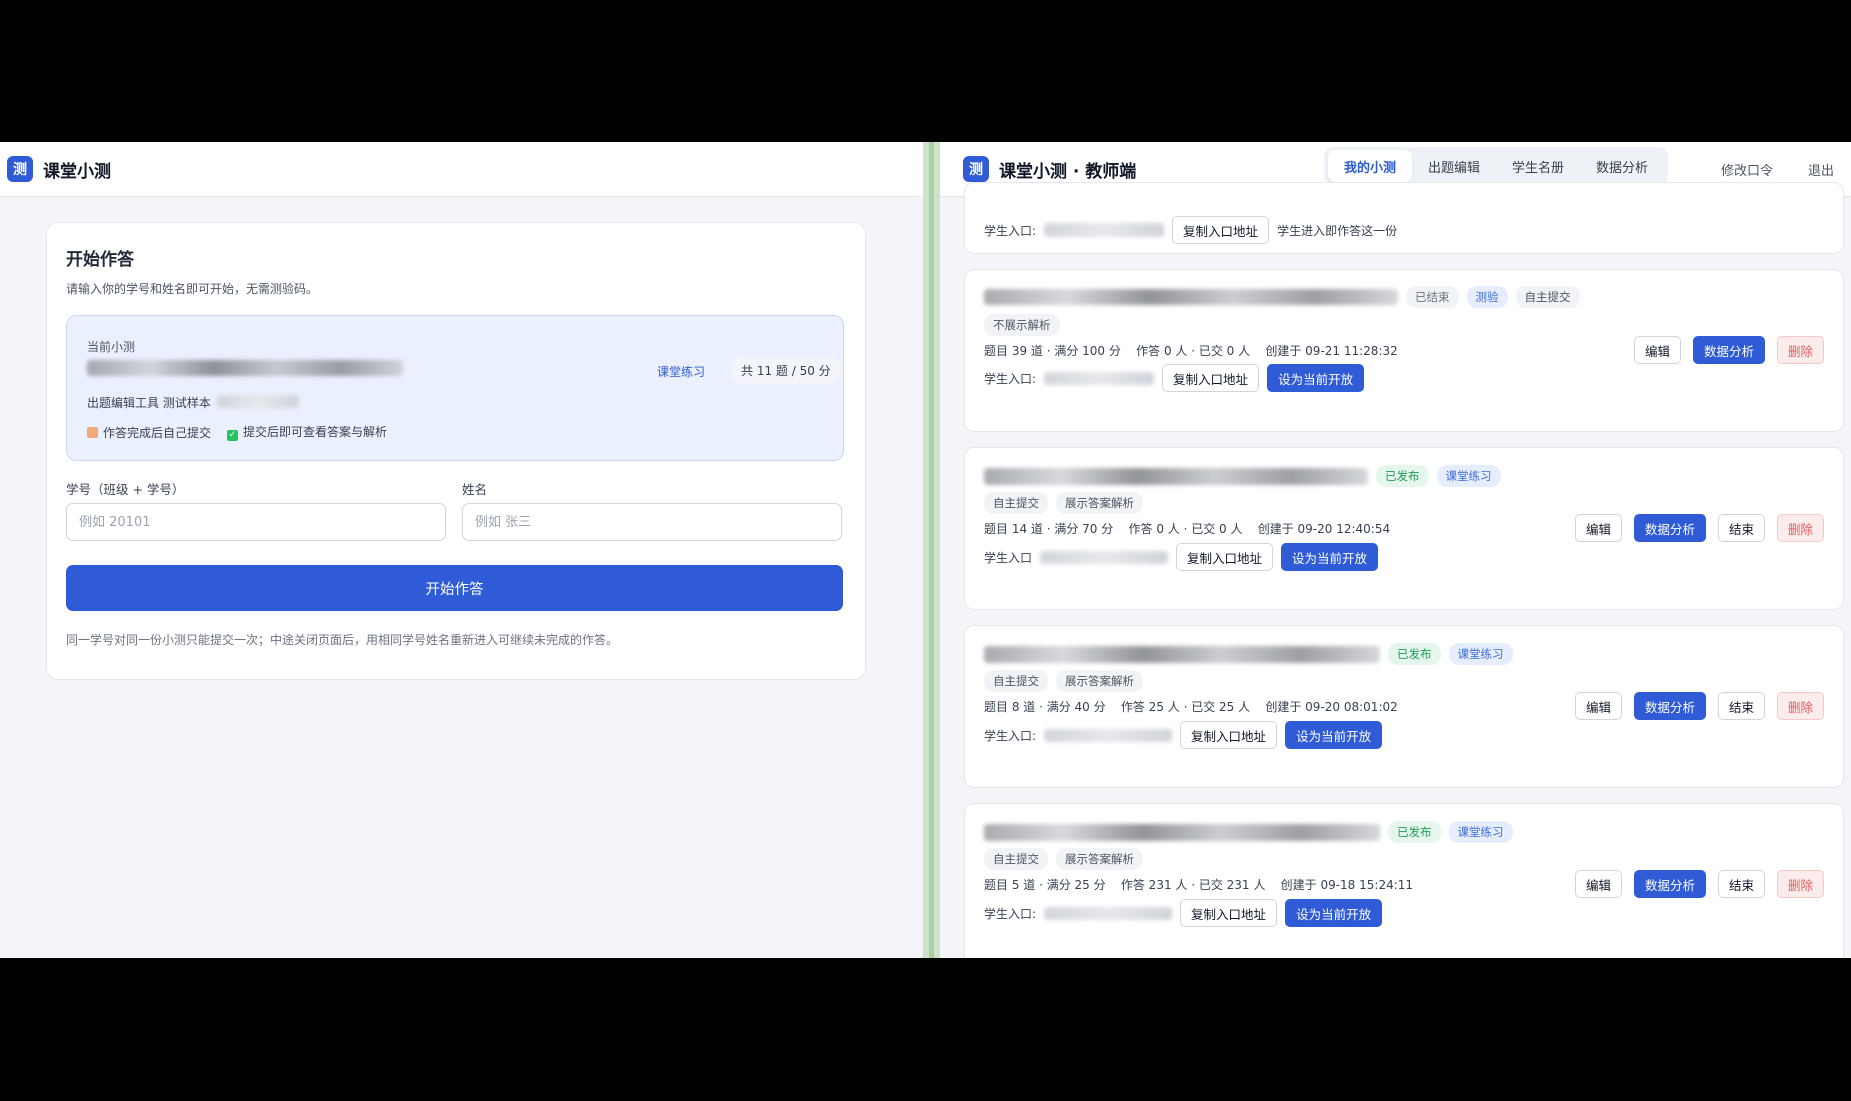  Describe the element at coordinates (1008, 557) in the screenshot. I see `entry-label: 学生入口` at that location.